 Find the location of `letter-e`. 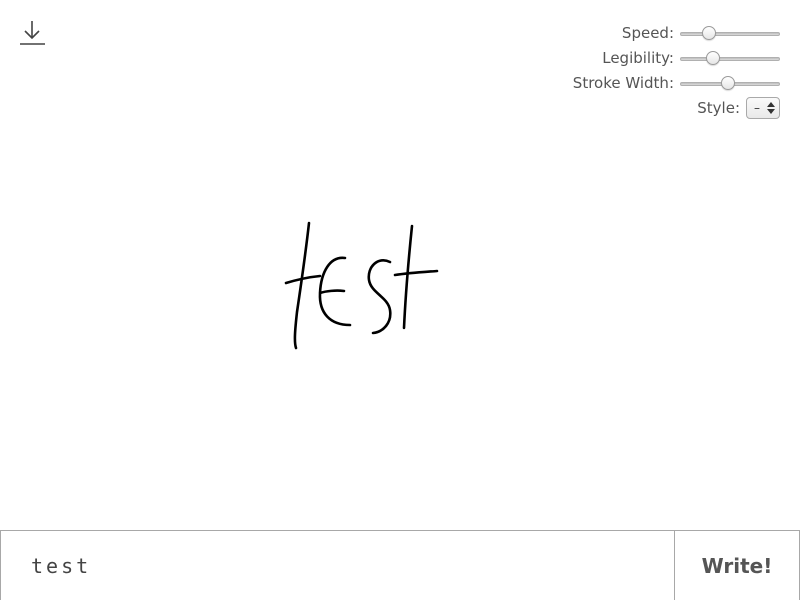

letter-e is located at coordinates (335, 291).